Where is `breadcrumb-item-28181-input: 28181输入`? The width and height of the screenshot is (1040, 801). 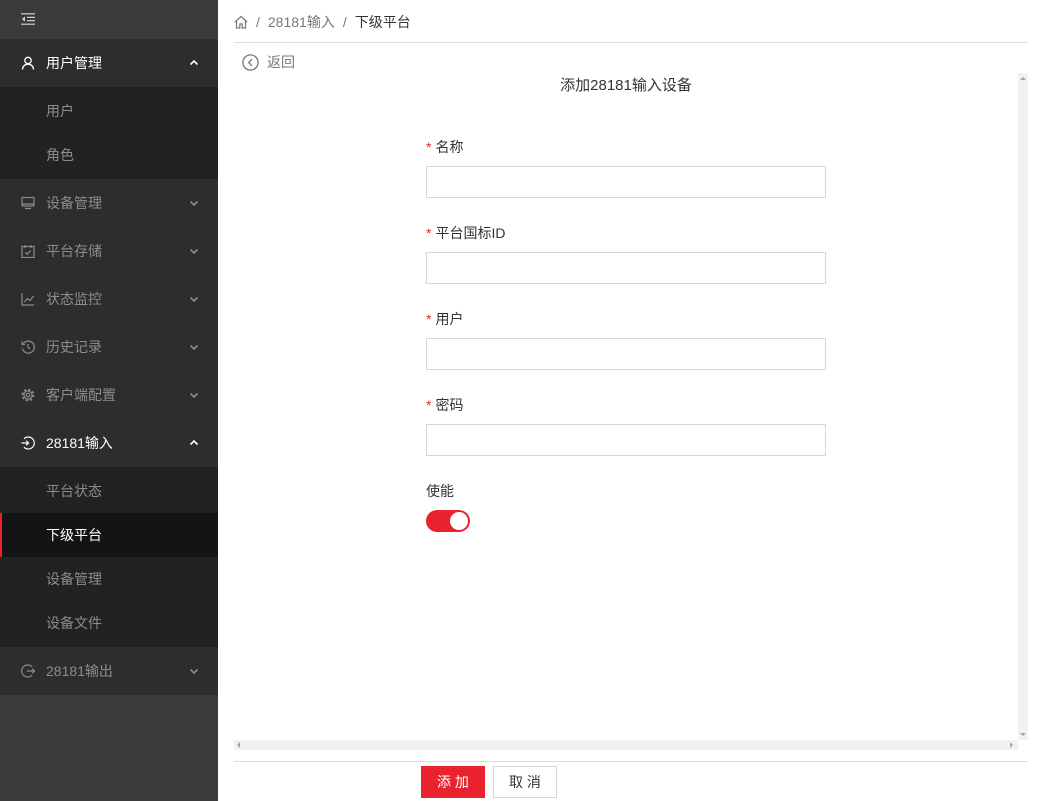 breadcrumb-item-28181-input: 28181输入 is located at coordinates (301, 22).